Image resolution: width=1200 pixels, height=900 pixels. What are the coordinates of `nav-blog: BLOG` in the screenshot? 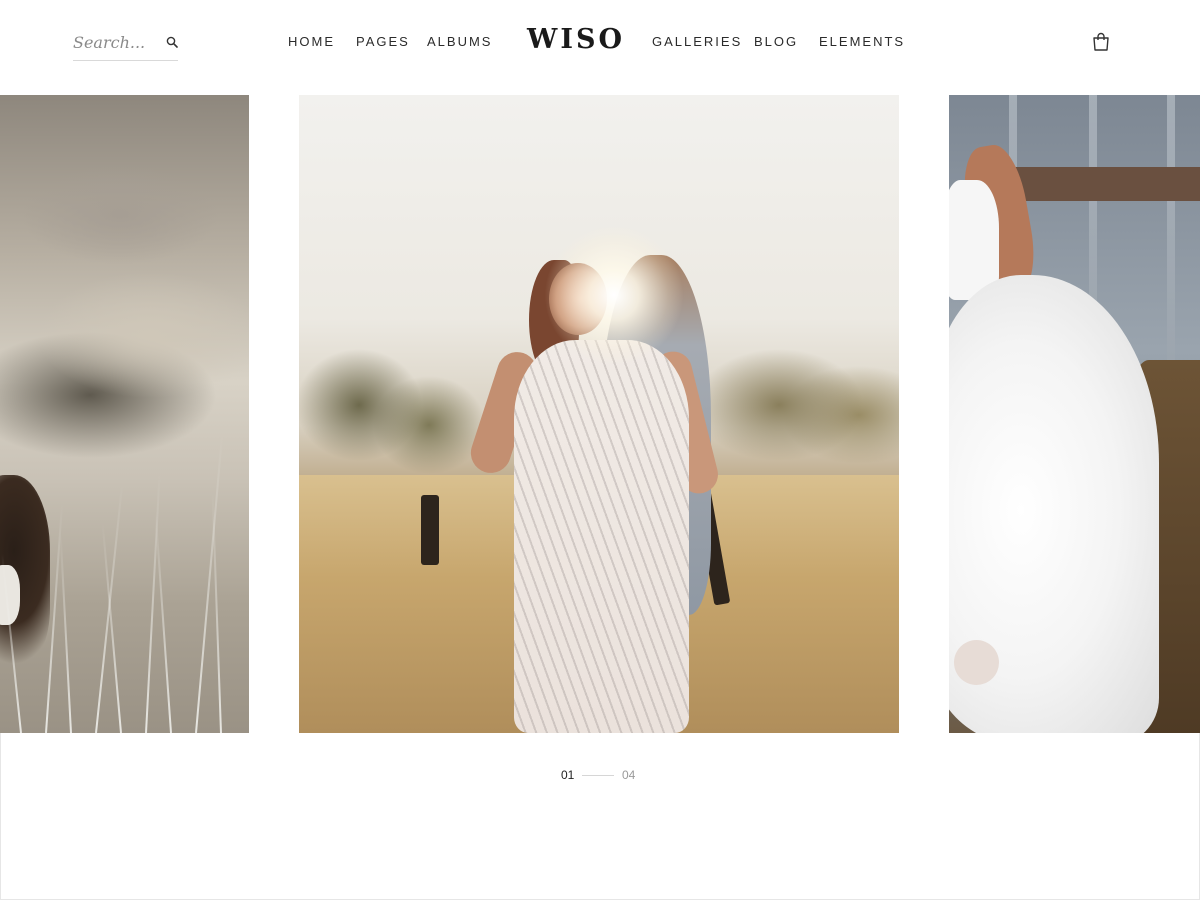 It's located at (776, 41).